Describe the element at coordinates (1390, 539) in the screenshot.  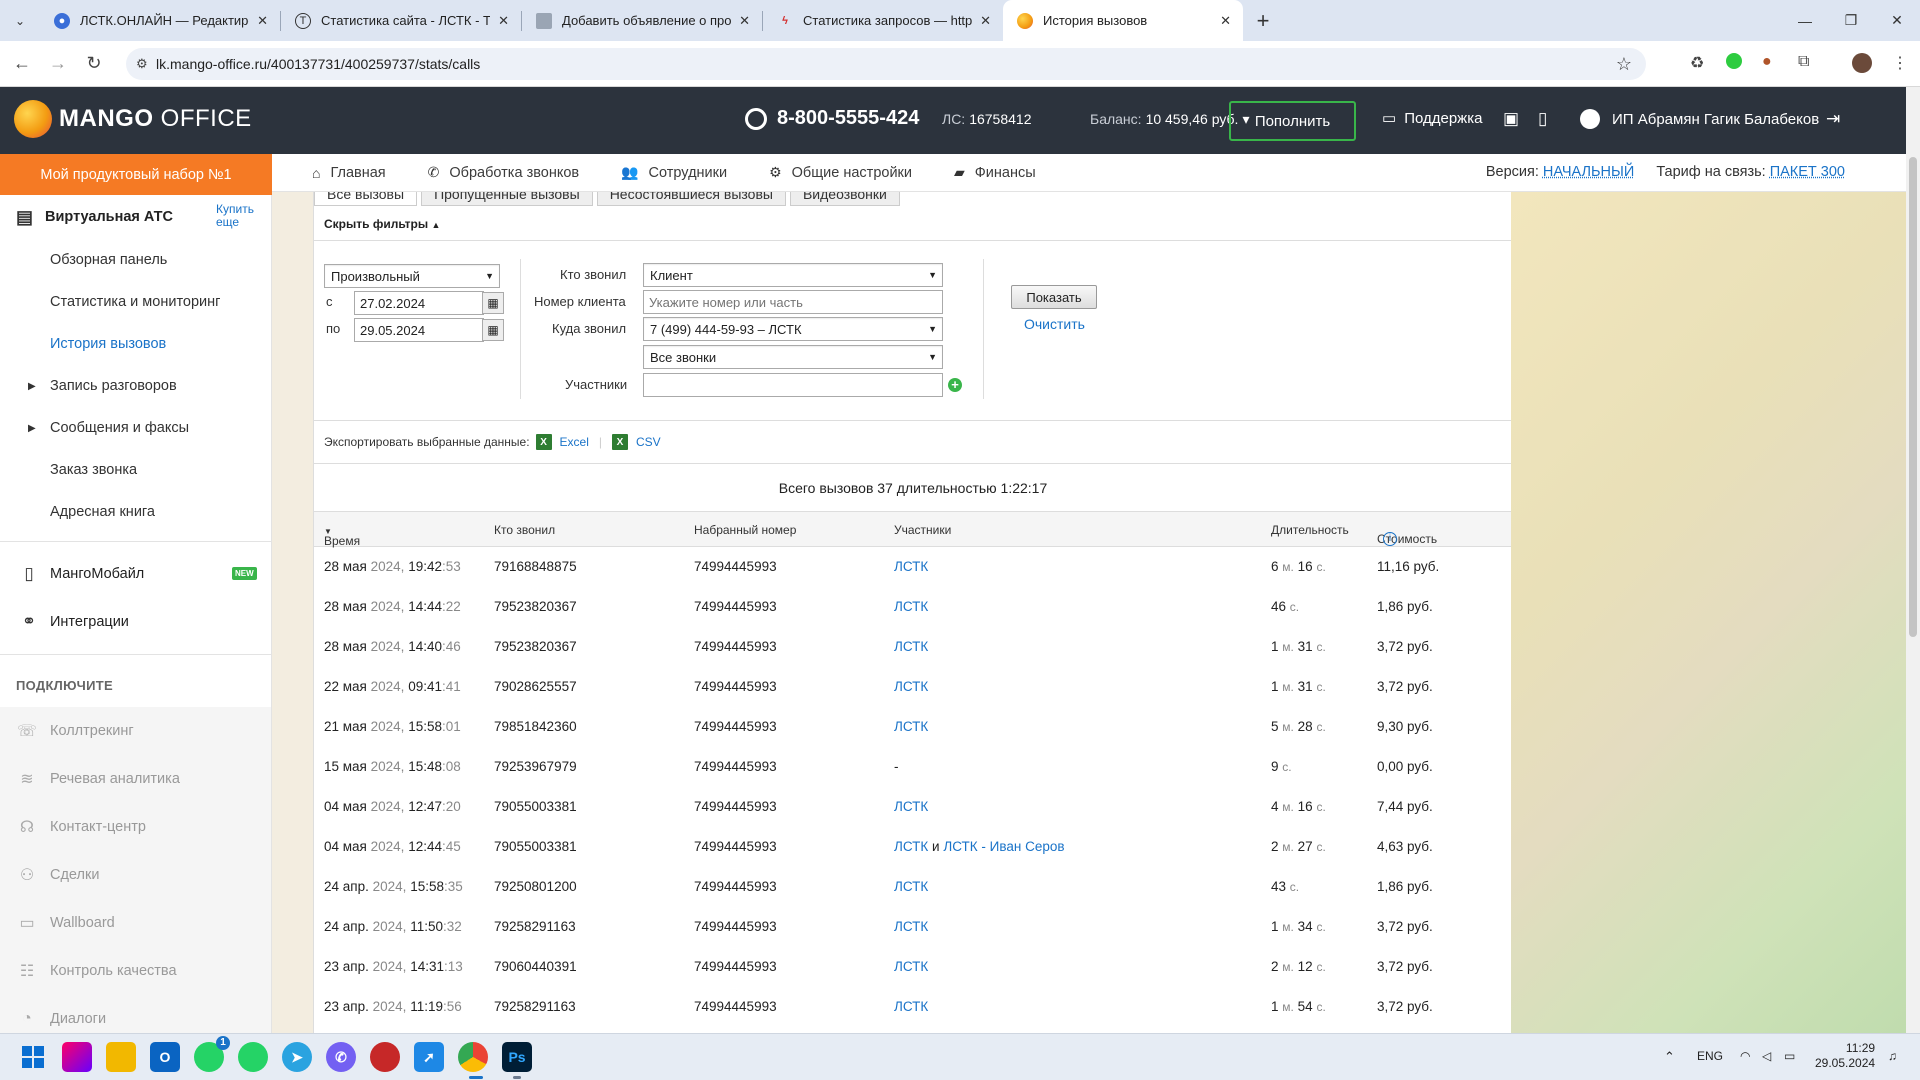
I see `info-icon: i` at that location.